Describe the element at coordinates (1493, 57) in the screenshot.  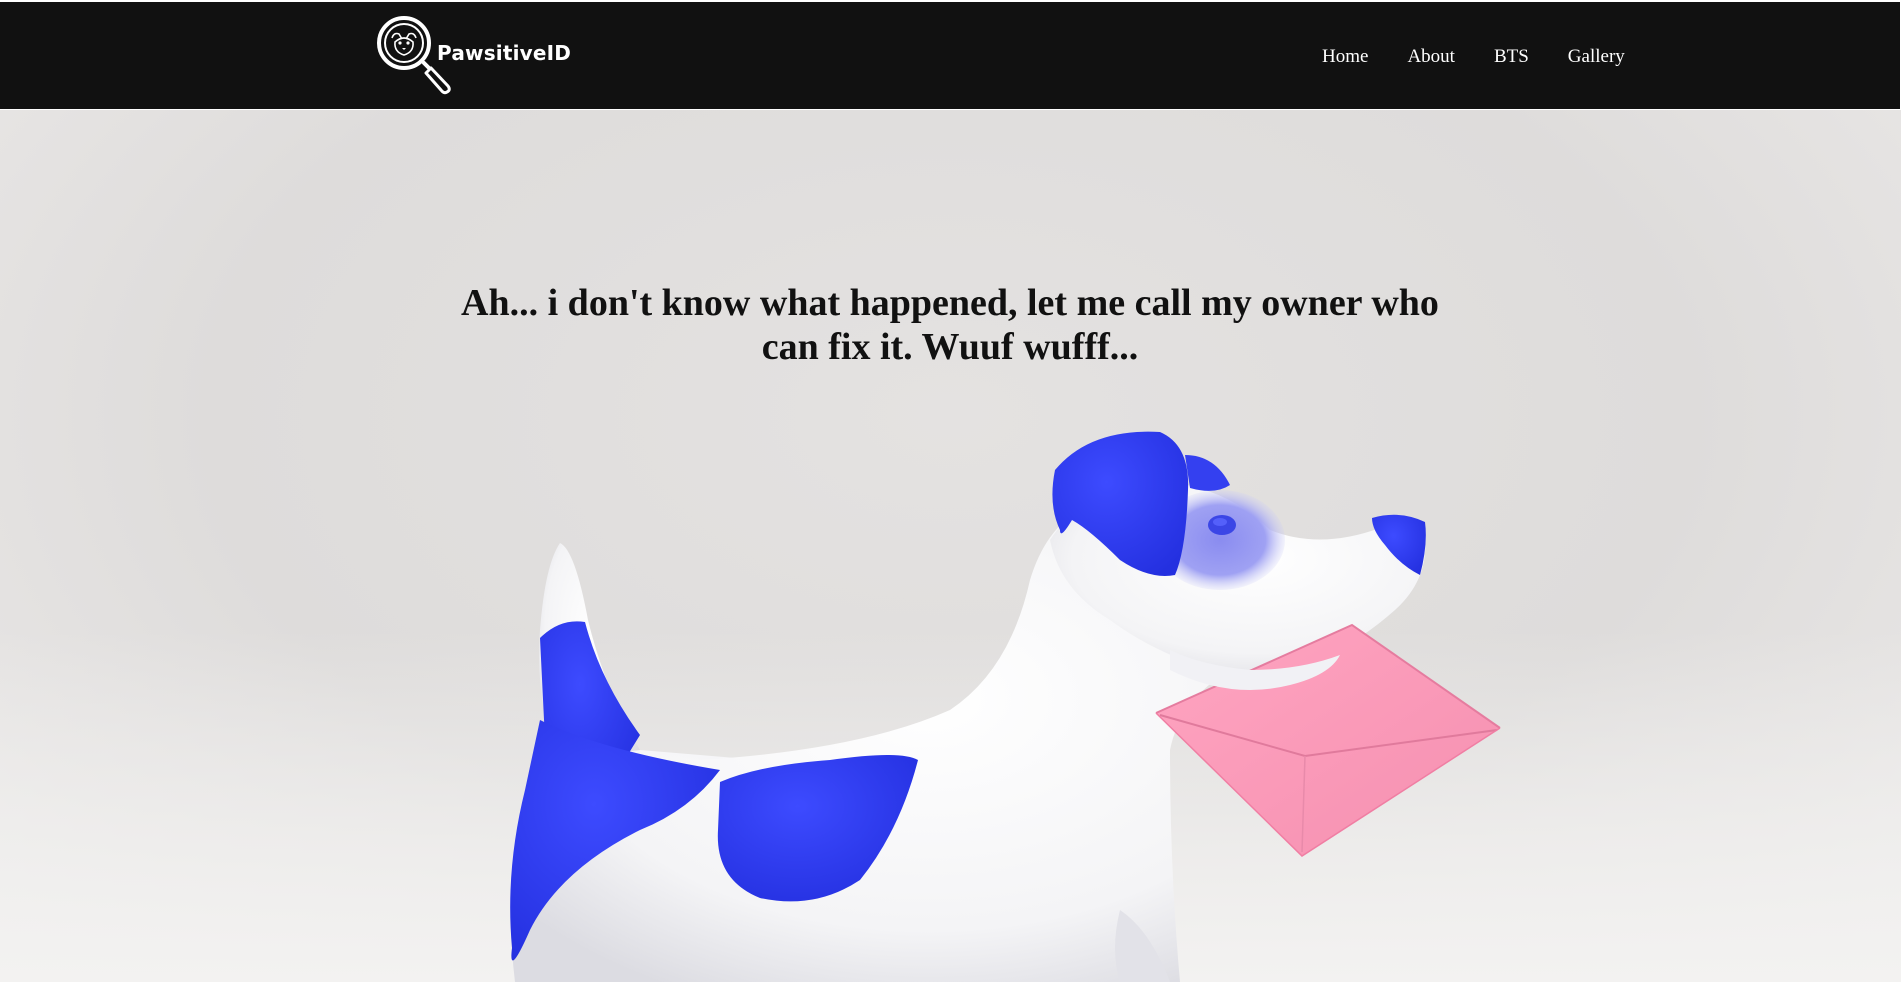
I see `main-nav: Home About BTS Gallery` at that location.